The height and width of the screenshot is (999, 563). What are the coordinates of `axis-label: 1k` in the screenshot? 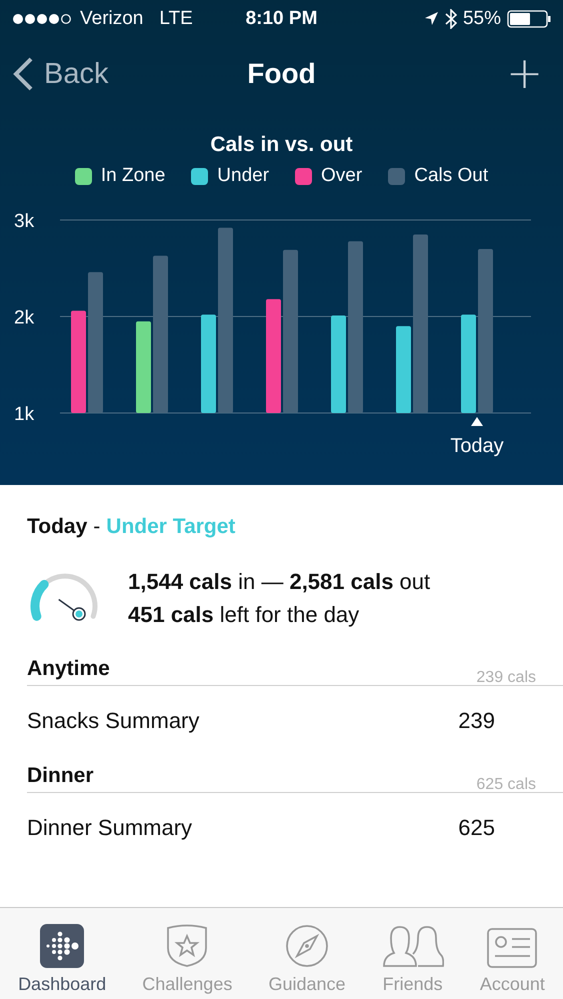 It's located at (24, 414).